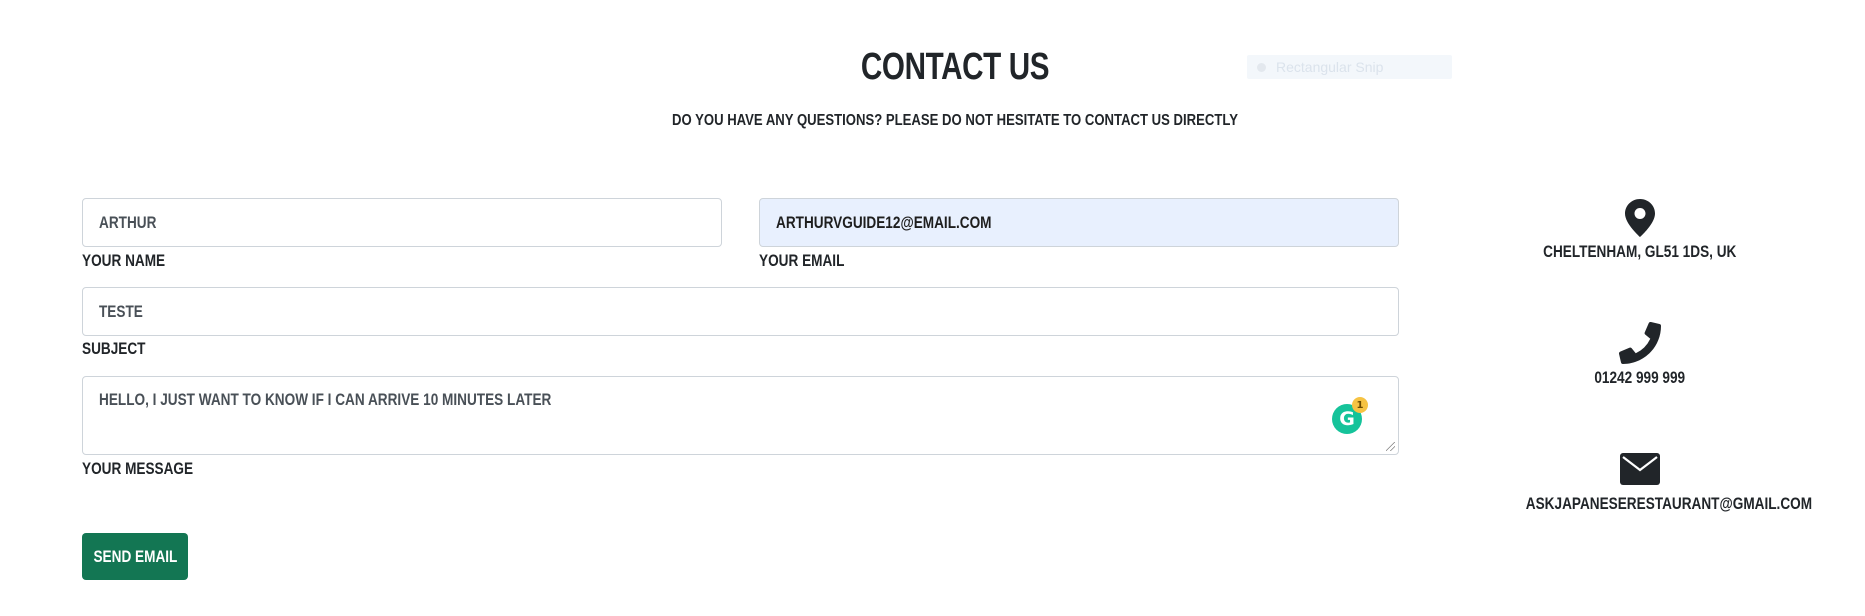 Image resolution: width=1865 pixels, height=616 pixels. What do you see at coordinates (1640, 251) in the screenshot?
I see `address-text: CHELTENHAM, GL51 1DS, UK` at bounding box center [1640, 251].